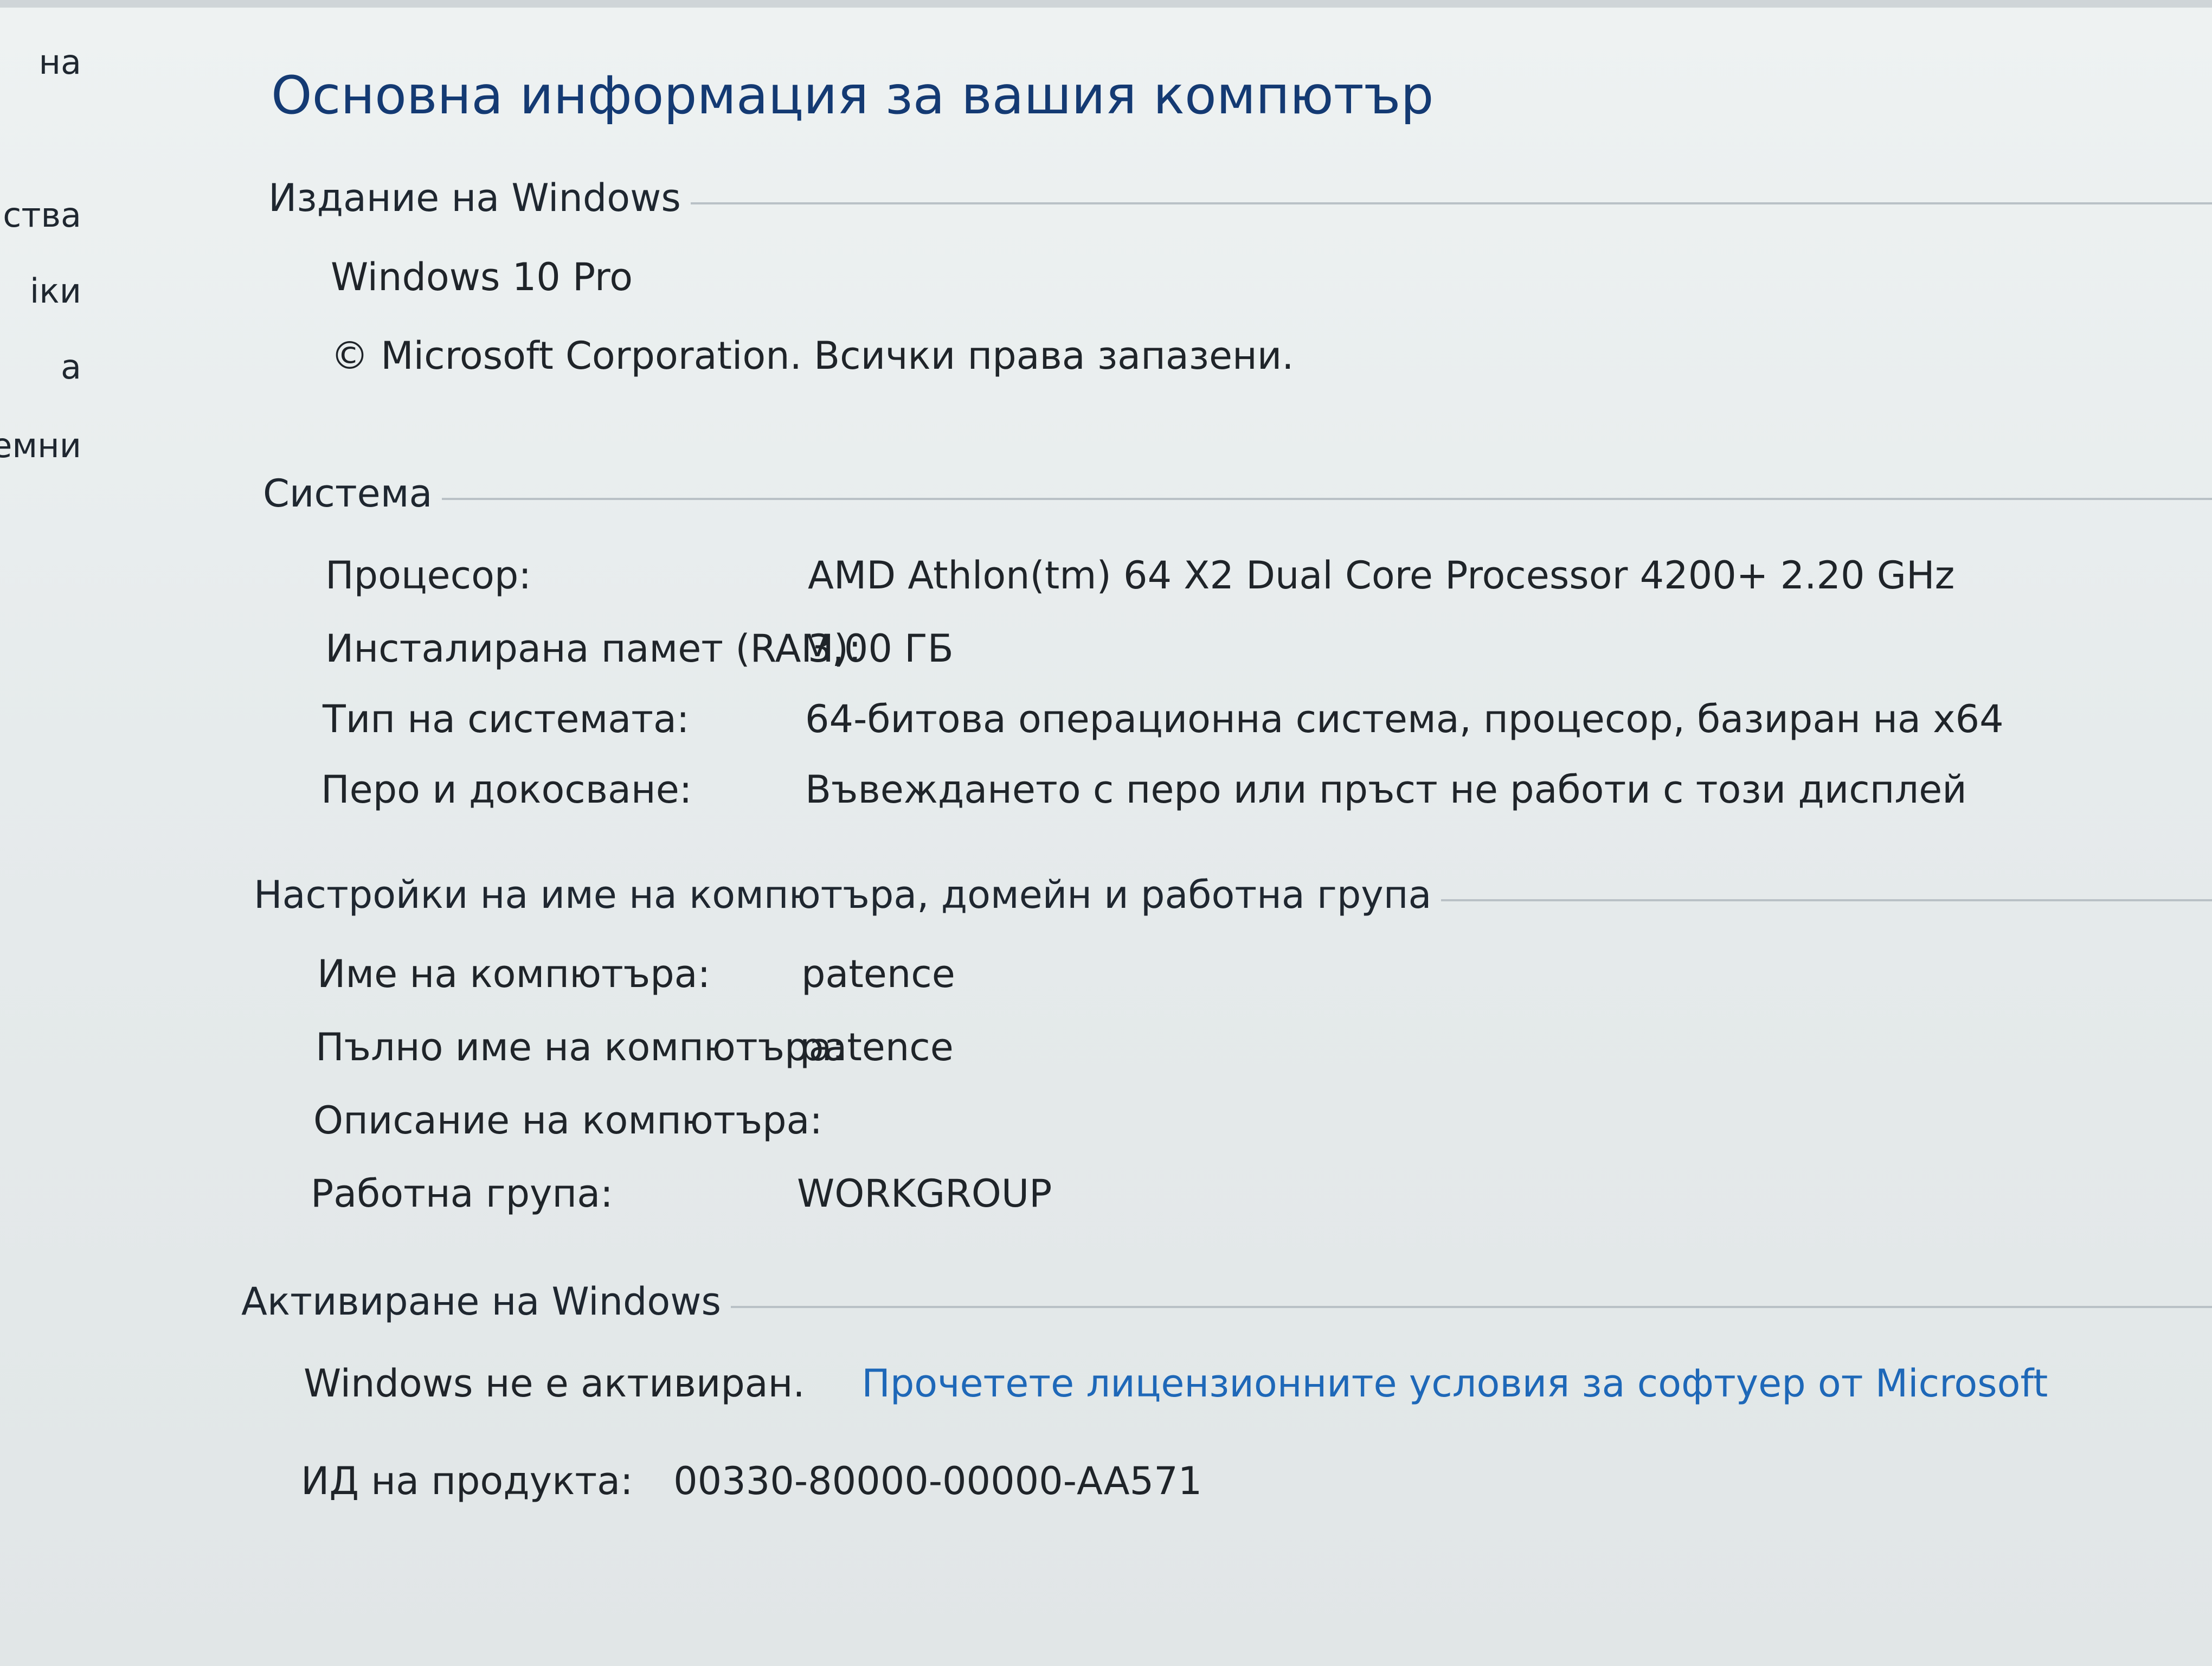  Describe the element at coordinates (1240, 198) in the screenshot. I see `section-windows-edition: Издание на Windows` at that location.